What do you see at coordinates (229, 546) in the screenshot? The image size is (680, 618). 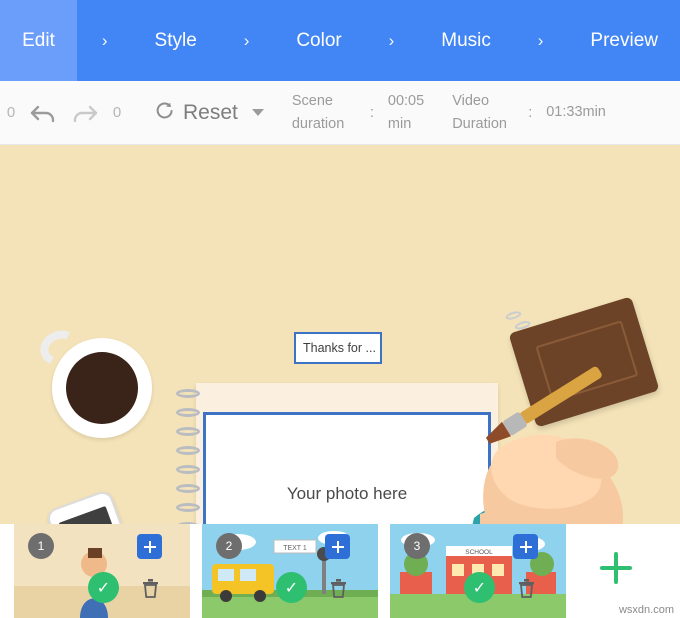 I see `scene-number-badge-2: 2` at bounding box center [229, 546].